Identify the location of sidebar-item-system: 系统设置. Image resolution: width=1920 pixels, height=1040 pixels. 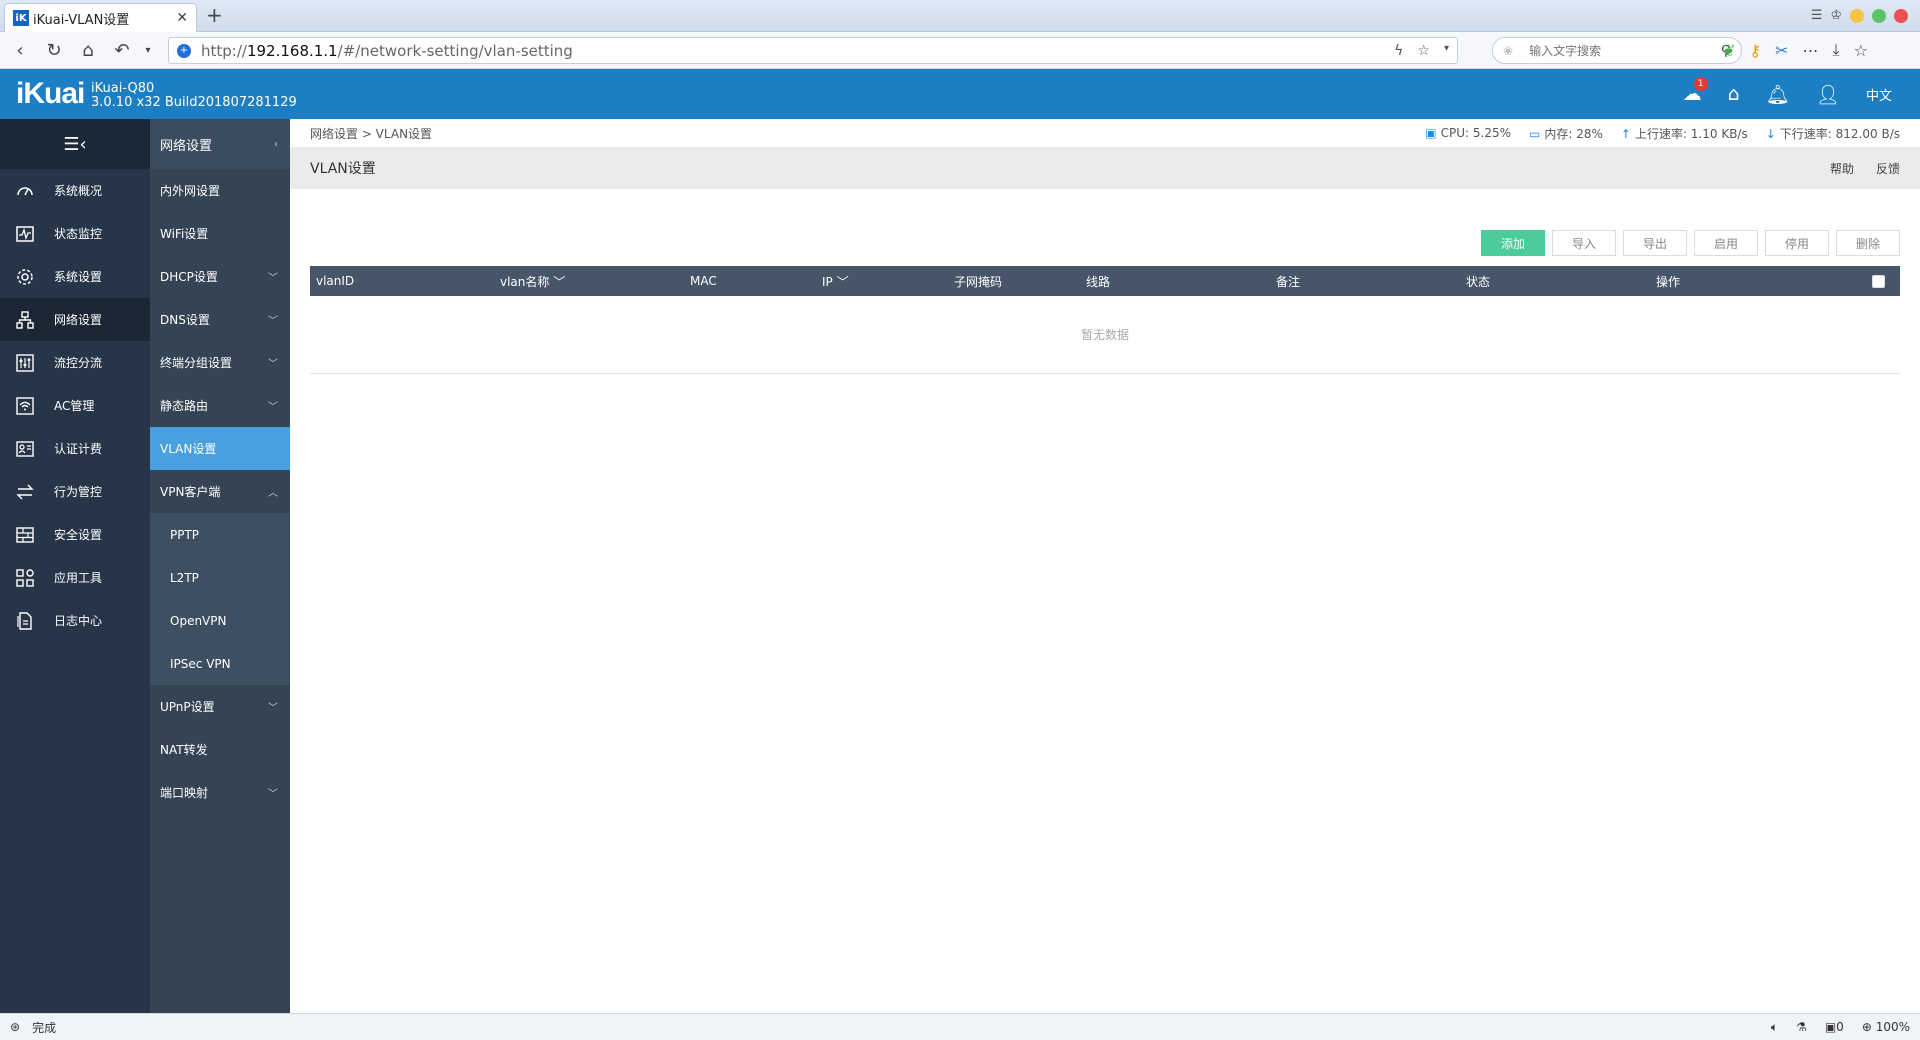
(75, 276).